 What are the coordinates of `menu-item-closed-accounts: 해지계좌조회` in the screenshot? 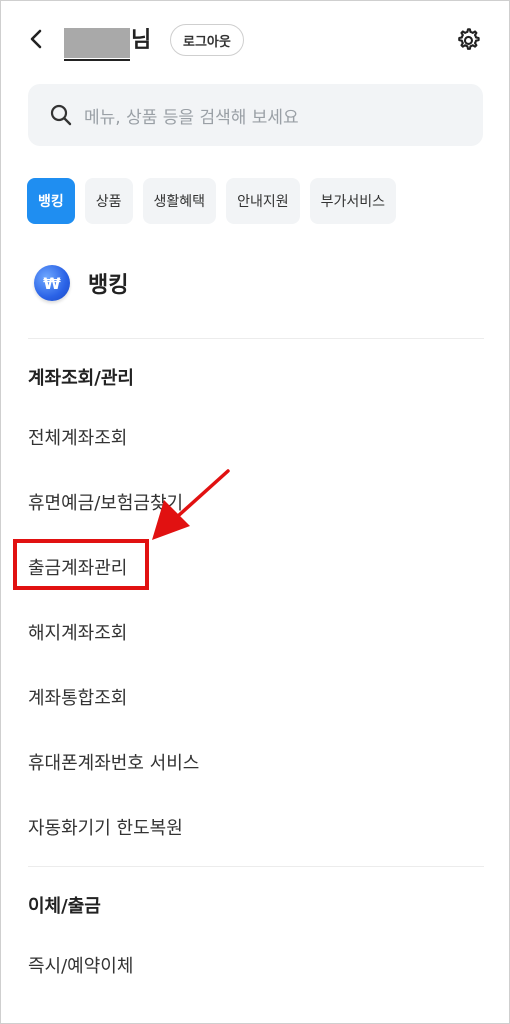 It's located at (77, 632).